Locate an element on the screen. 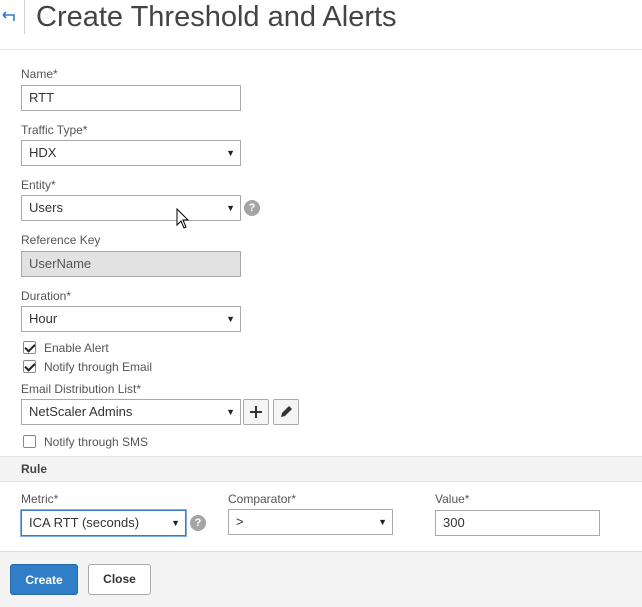  traffic-type-select: HDX ▼ is located at coordinates (131, 153).